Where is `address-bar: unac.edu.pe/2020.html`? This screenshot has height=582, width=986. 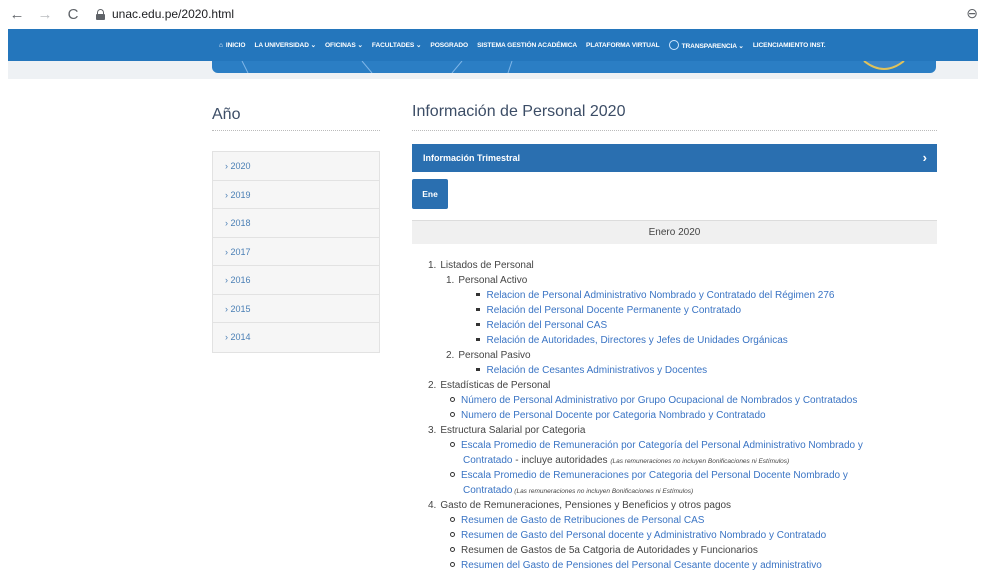
address-bar: unac.edu.pe/2020.html is located at coordinates (165, 14).